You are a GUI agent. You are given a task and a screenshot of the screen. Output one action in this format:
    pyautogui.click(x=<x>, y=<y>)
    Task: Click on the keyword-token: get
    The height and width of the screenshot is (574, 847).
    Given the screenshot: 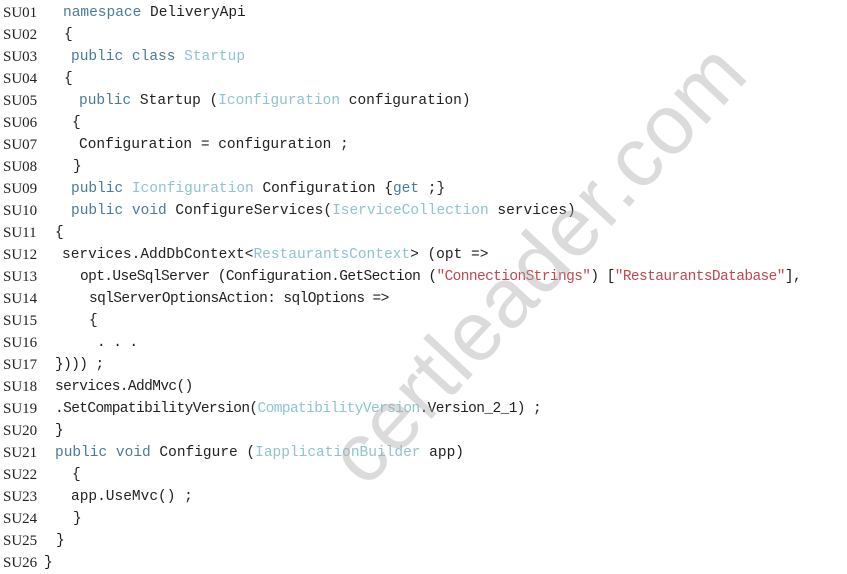 What is the action you would take?
    pyautogui.click(x=406, y=189)
    